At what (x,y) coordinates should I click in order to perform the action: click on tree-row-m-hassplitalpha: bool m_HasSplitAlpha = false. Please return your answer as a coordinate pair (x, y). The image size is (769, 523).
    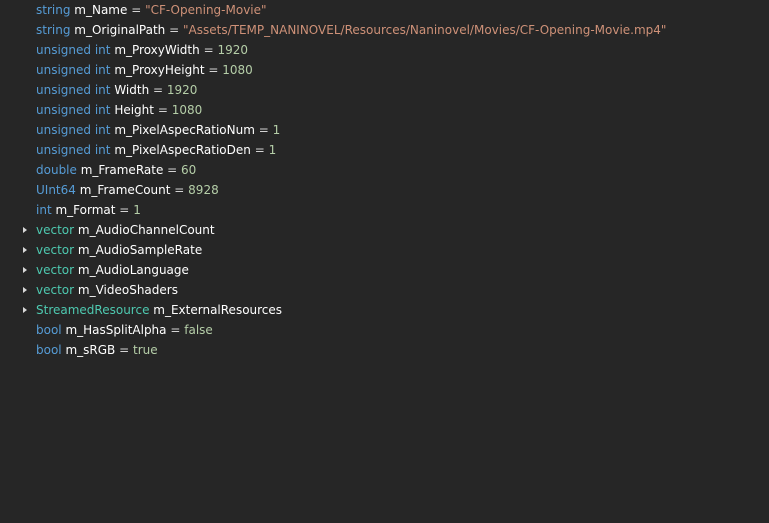
    Looking at the image, I should click on (384, 330).